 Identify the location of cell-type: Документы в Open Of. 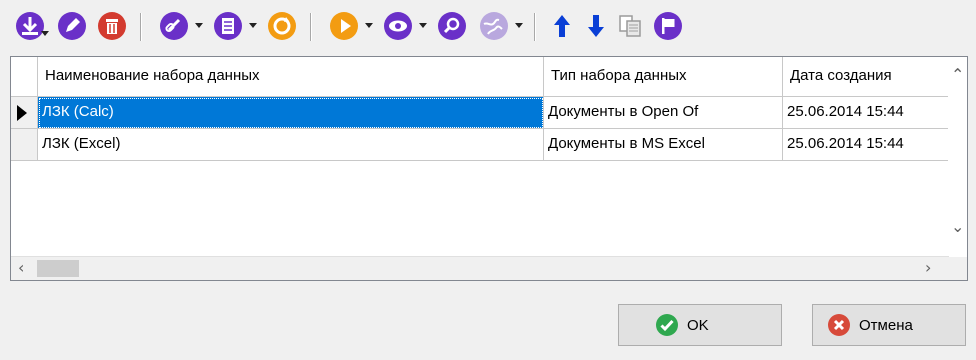
(663, 113).